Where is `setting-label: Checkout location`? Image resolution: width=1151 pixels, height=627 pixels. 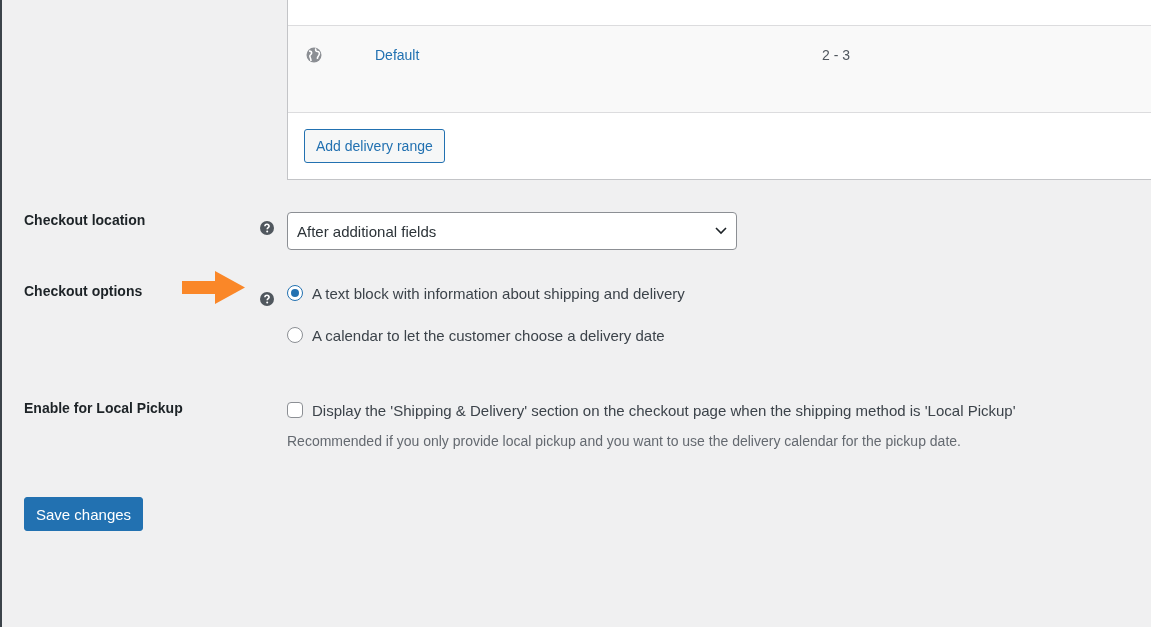 setting-label: Checkout location is located at coordinates (85, 220).